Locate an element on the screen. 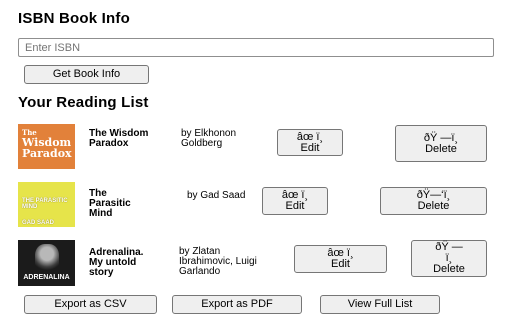 The image size is (512, 320). export-csv-button: Export as CSV is located at coordinates (90, 304).